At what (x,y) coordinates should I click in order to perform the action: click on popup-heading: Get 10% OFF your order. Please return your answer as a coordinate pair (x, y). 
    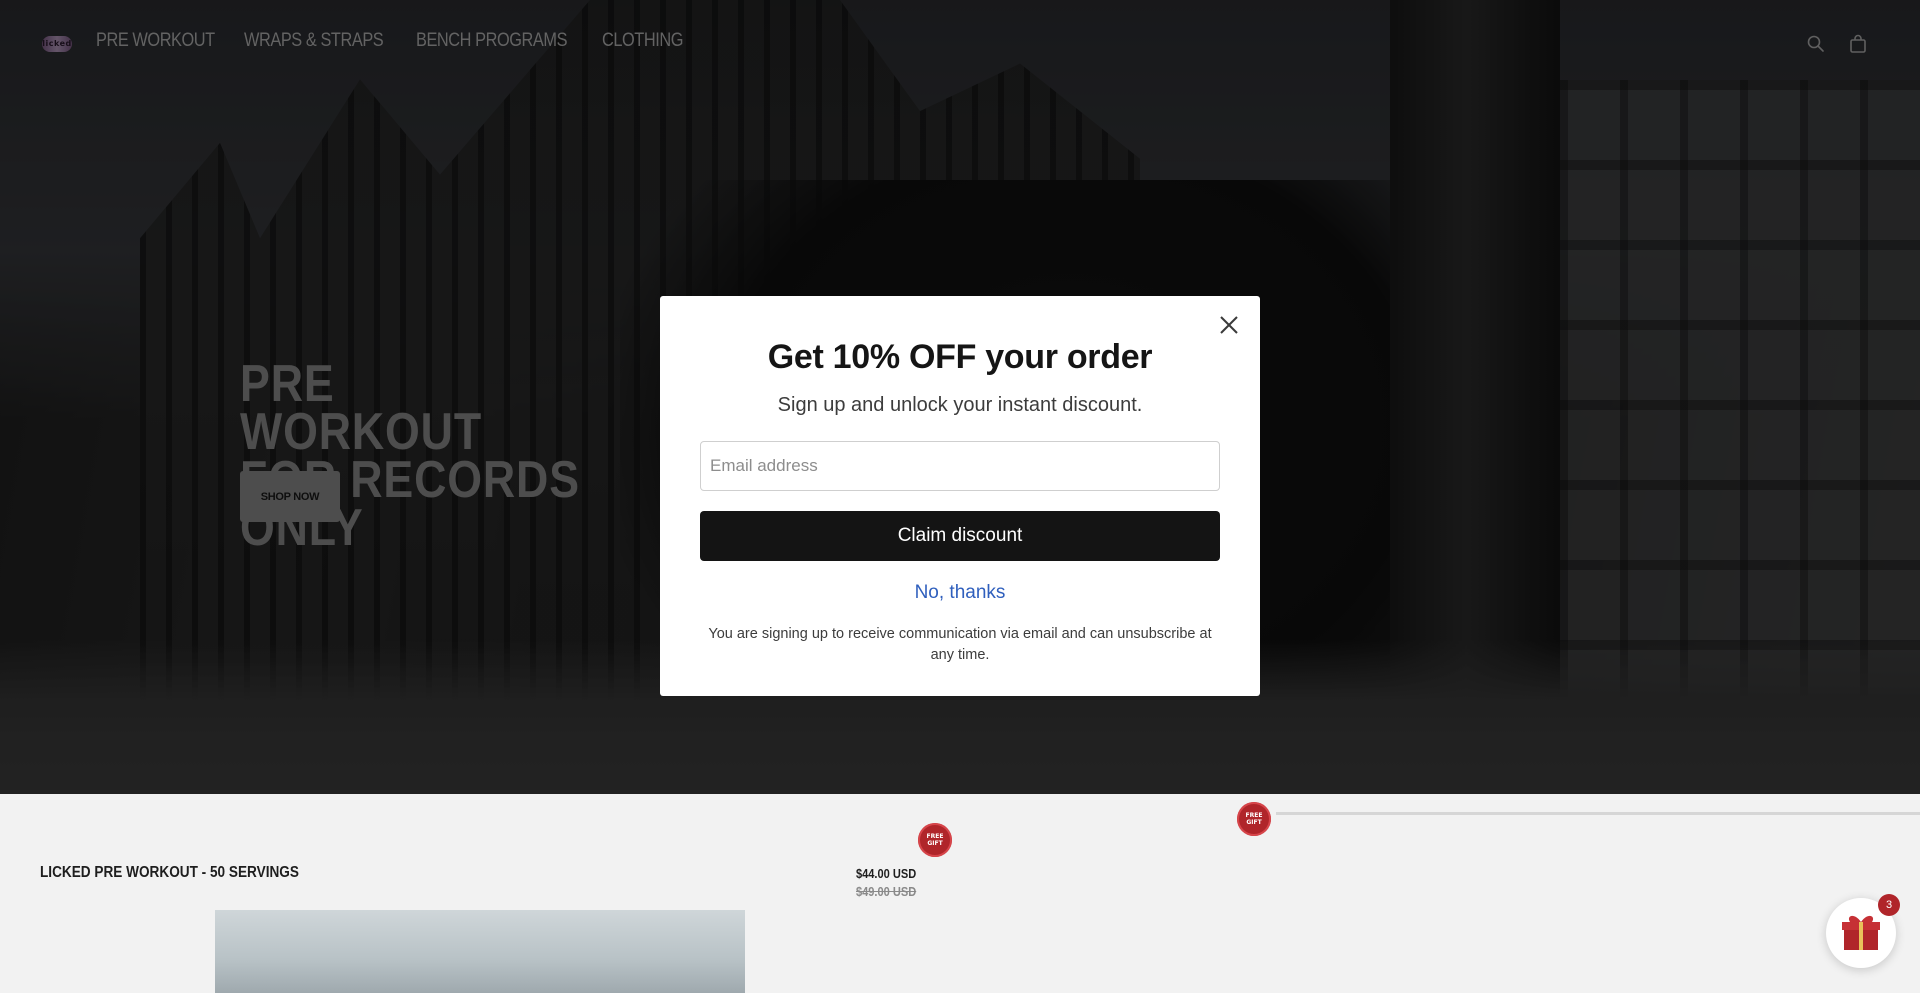
    Looking at the image, I should click on (960, 357).